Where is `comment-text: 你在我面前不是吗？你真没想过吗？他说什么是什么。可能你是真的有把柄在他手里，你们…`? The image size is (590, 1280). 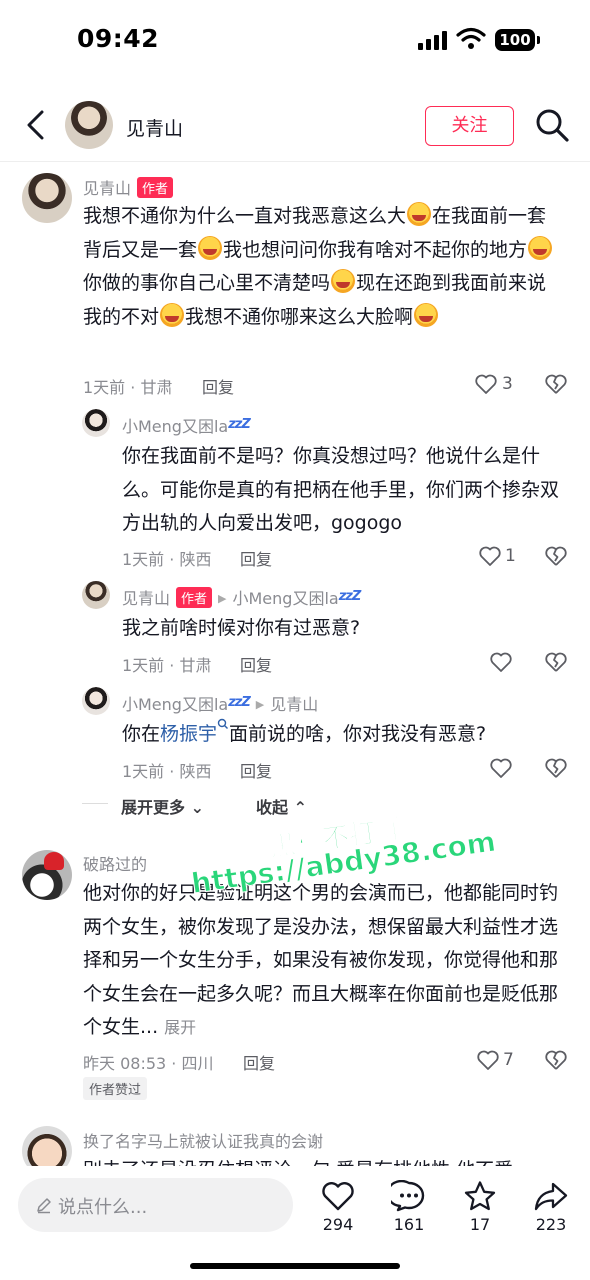
comment-text: 你在我面前不是吗？你真没想过吗？他说什么是什么。可能你是真的有把柄在他手里，你们… is located at coordinates (342, 490).